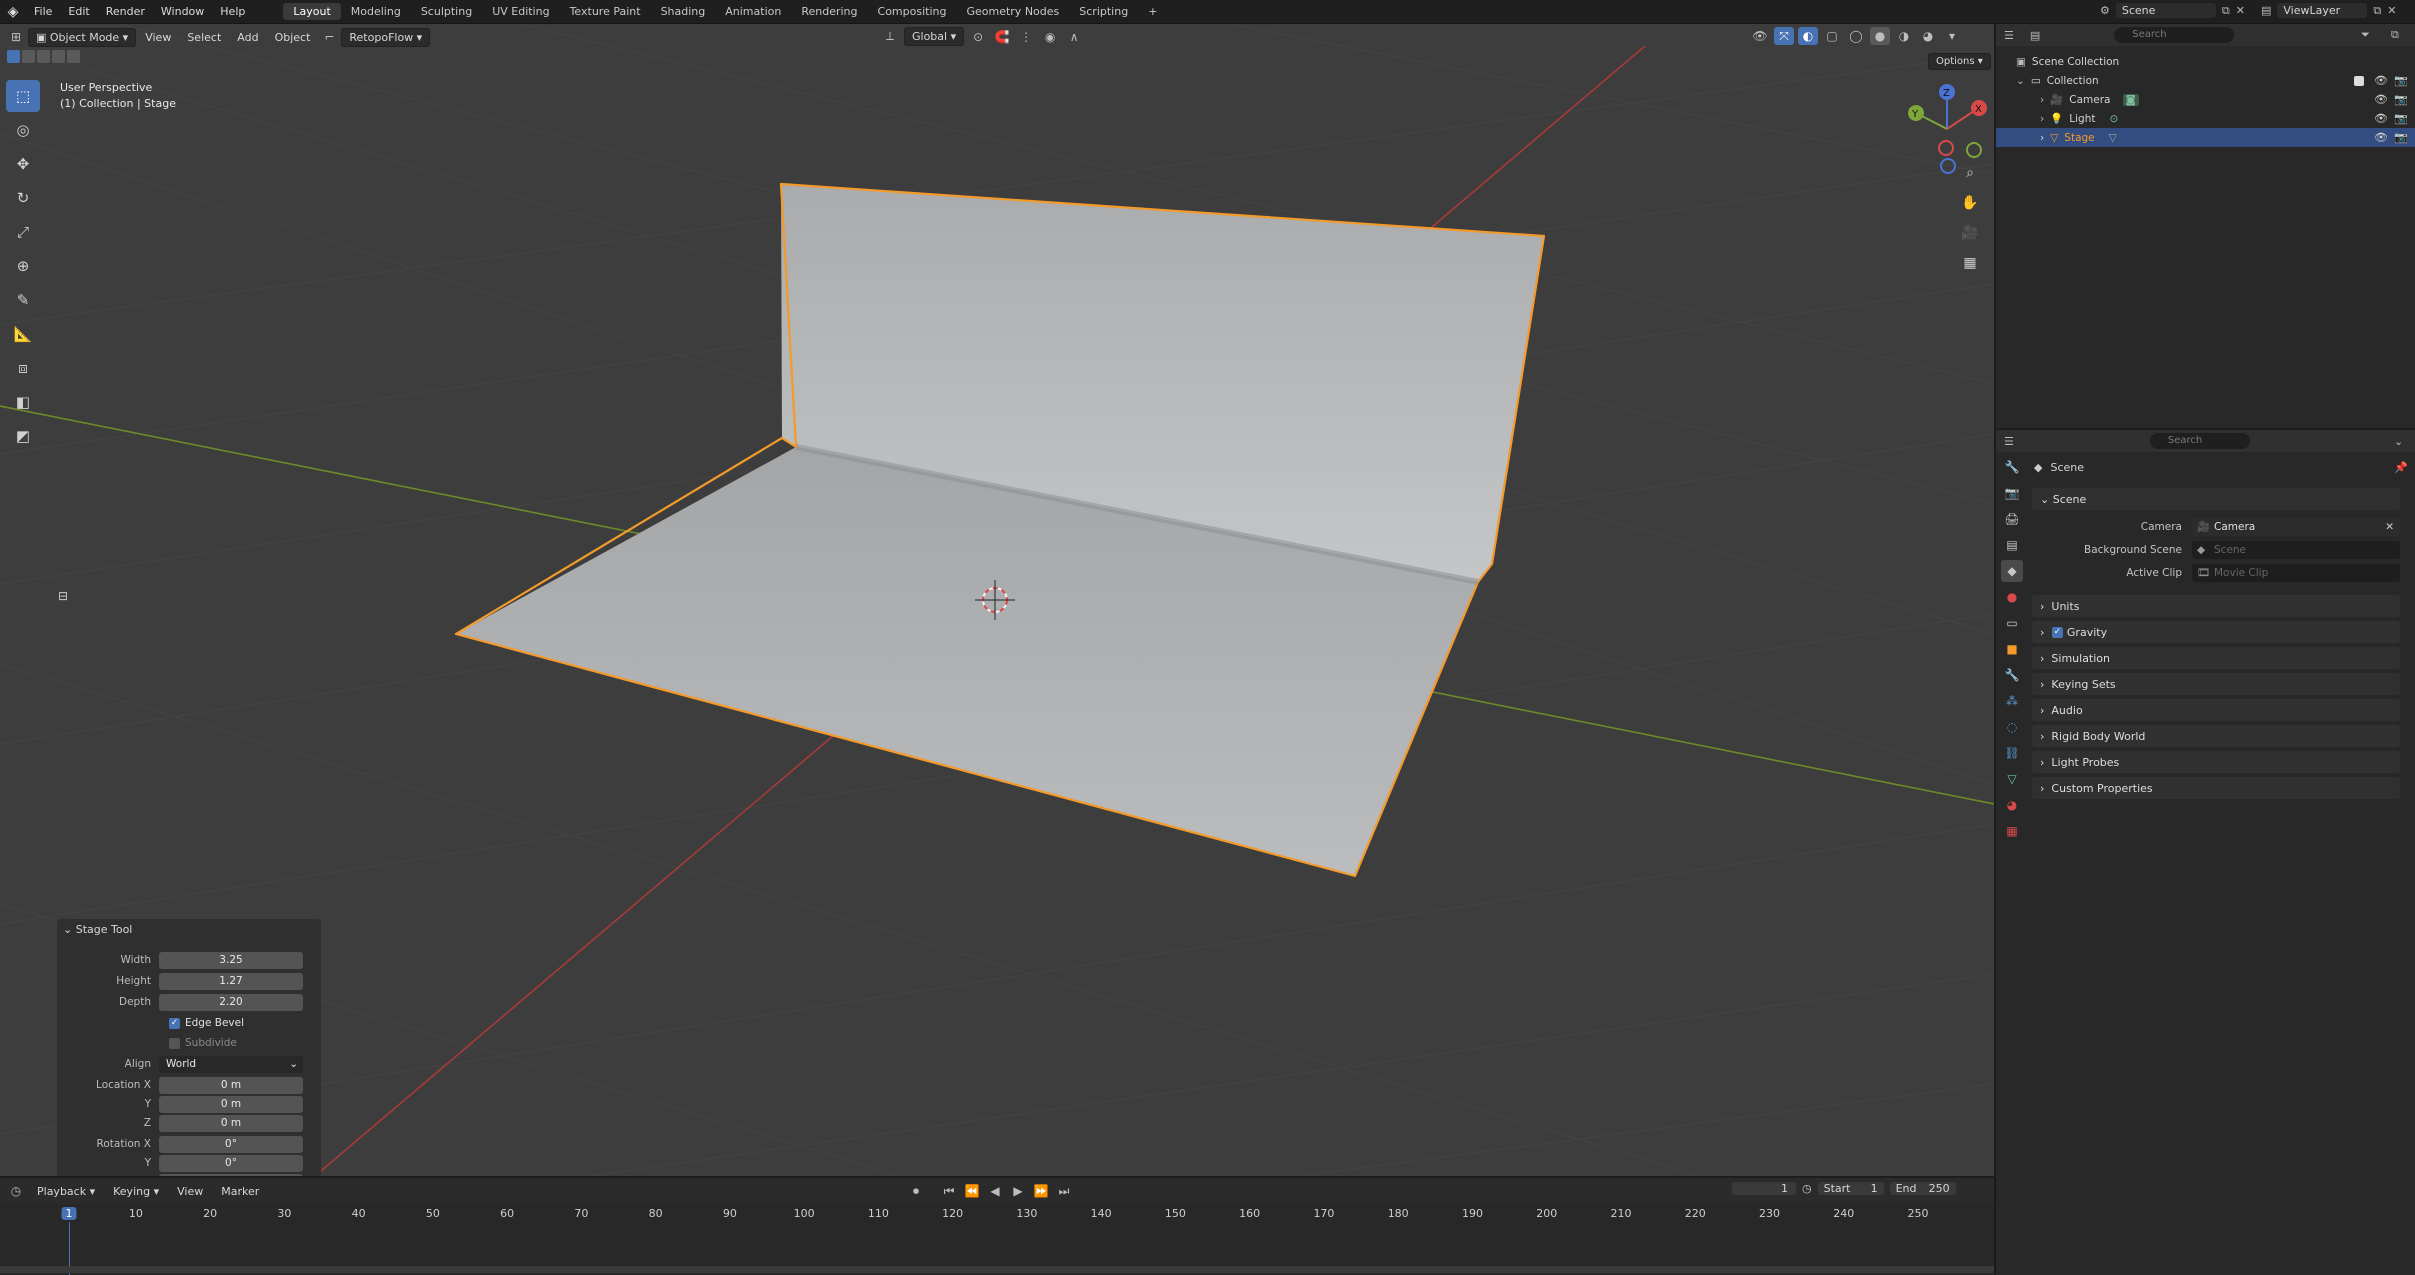 Image resolution: width=2415 pixels, height=1275 pixels. Describe the element at coordinates (916, 1191) in the screenshot. I see `auto-keying-icon: ⏺` at that location.